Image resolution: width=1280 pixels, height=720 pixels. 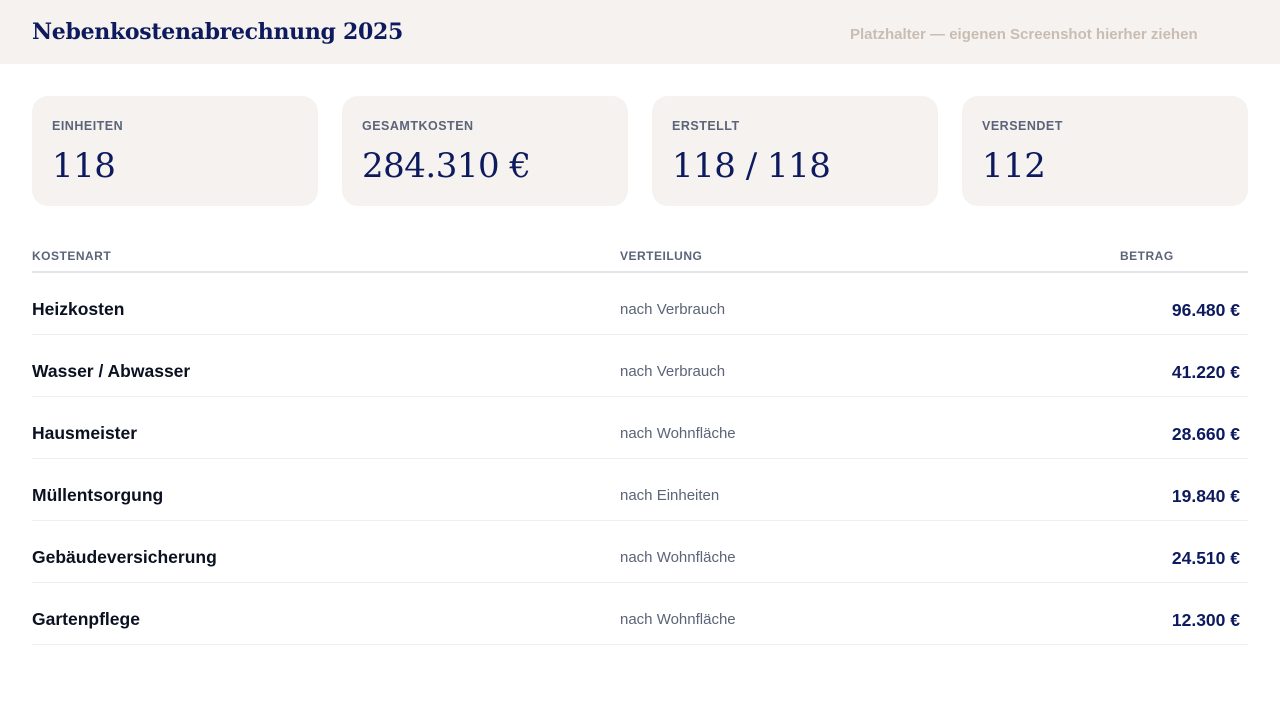 I want to click on cost-amount: 41.220 €, so click(x=1205, y=372).